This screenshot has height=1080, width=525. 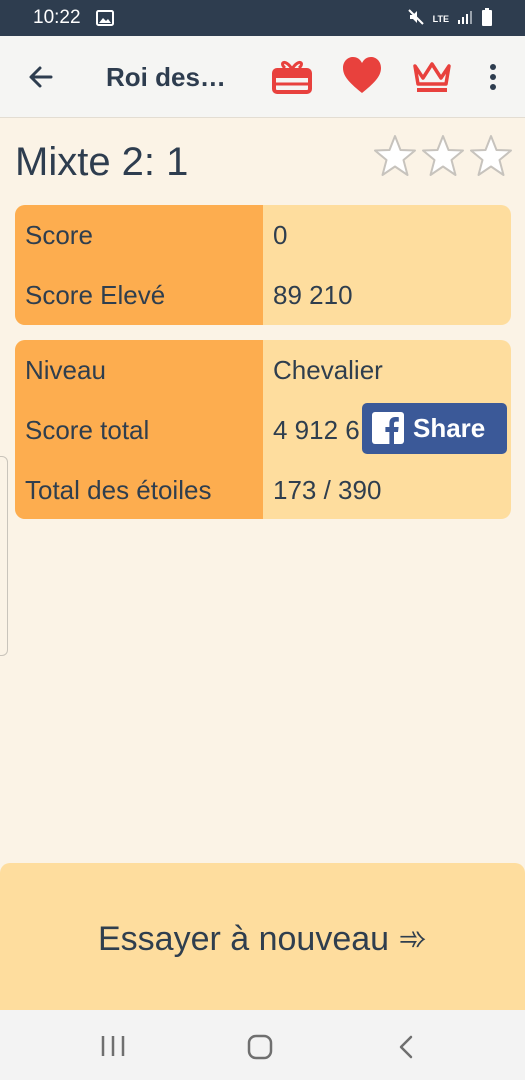 What do you see at coordinates (65, 370) in the screenshot?
I see `stat-label: Niveau` at bounding box center [65, 370].